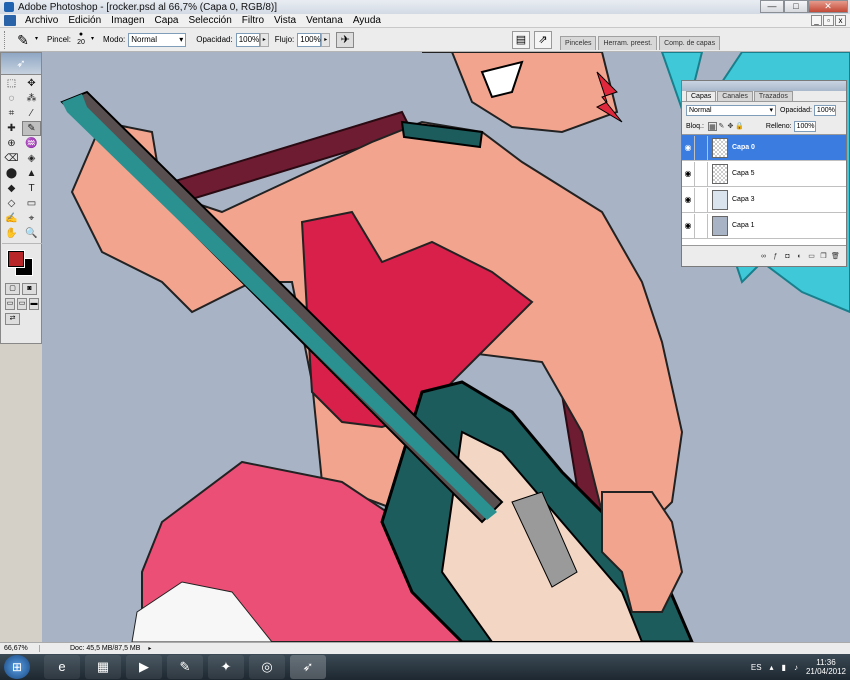 This screenshot has height=680, width=850. I want to click on notes-tool-icon: ✍, so click(11, 218).